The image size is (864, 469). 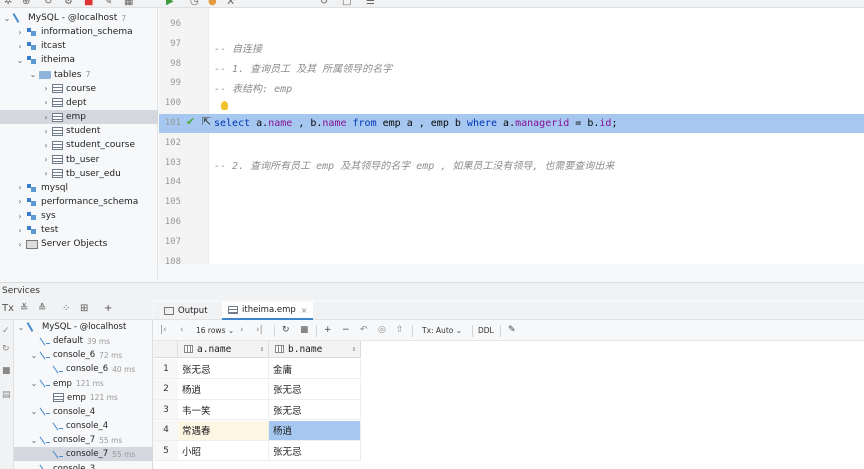 What do you see at coordinates (328, 330) in the screenshot?
I see `add-row-icon: +` at bounding box center [328, 330].